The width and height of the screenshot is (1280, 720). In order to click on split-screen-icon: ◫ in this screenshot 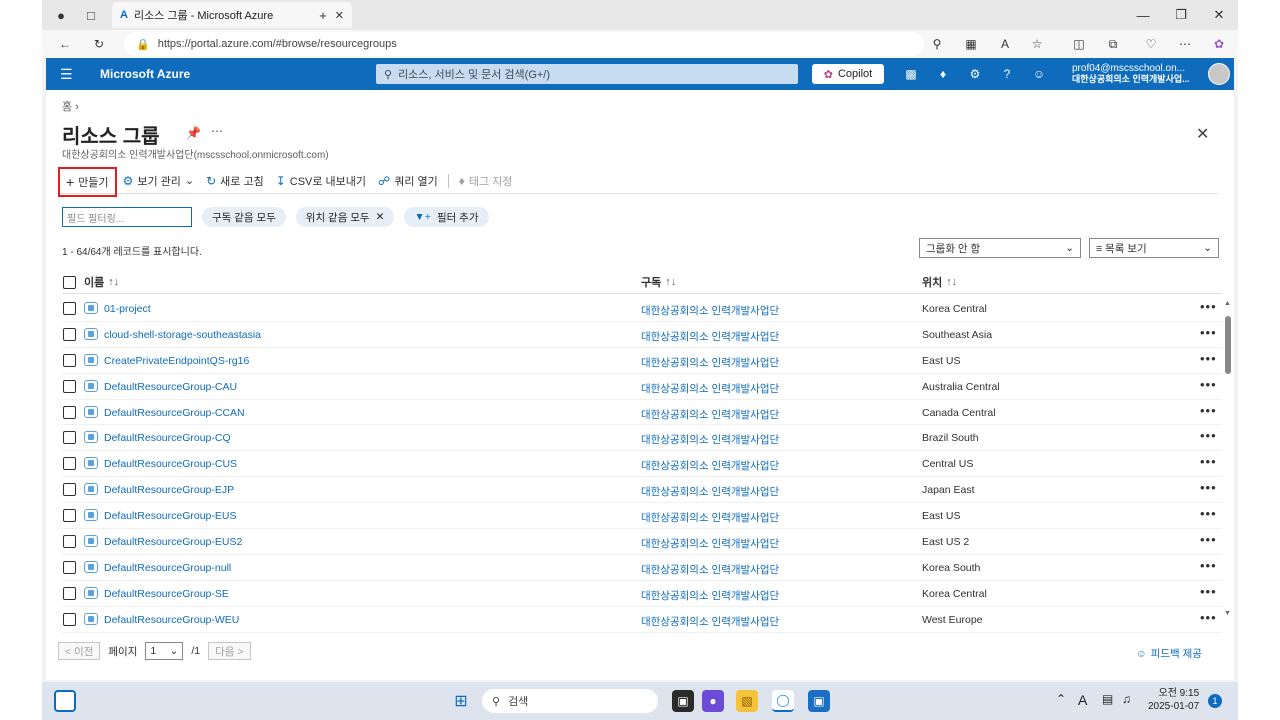, I will do `click(1079, 44)`.